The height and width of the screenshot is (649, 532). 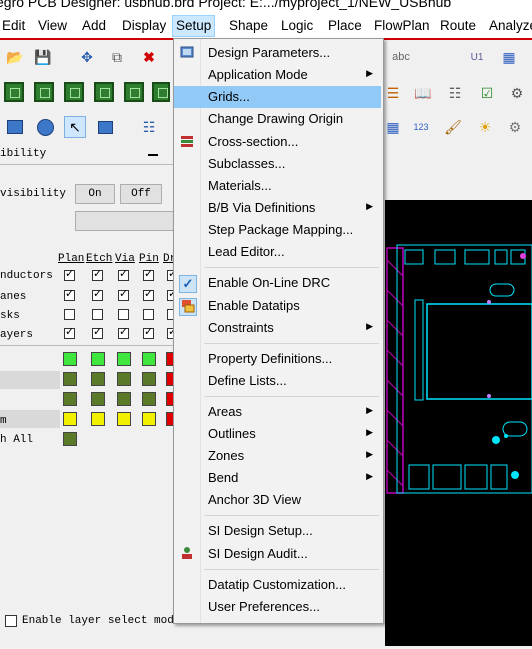 What do you see at coordinates (248, 26) in the screenshot?
I see `menu-shape: Shape` at bounding box center [248, 26].